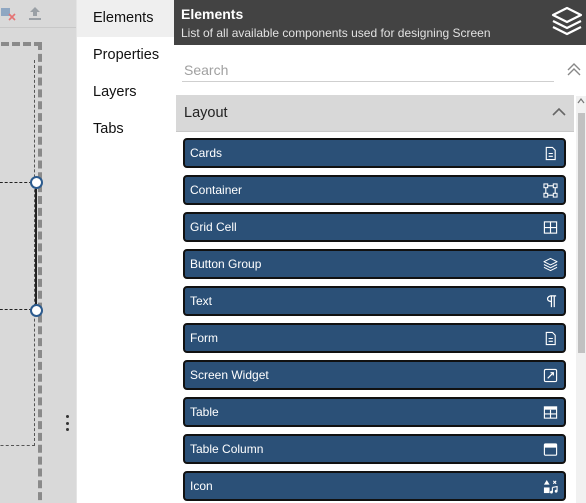  I want to click on element-icon: Icon, so click(374, 486).